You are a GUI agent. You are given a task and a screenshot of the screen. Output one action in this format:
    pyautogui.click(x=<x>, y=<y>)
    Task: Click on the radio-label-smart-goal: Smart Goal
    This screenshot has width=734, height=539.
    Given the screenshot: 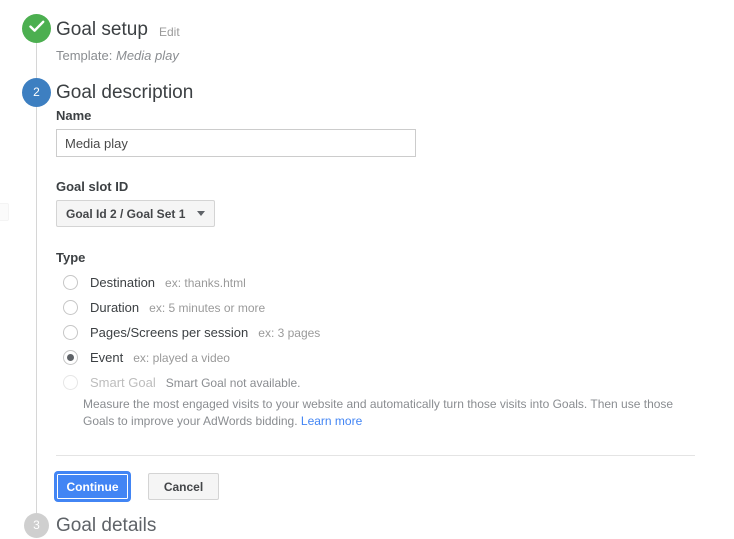 What is the action you would take?
    pyautogui.click(x=123, y=382)
    